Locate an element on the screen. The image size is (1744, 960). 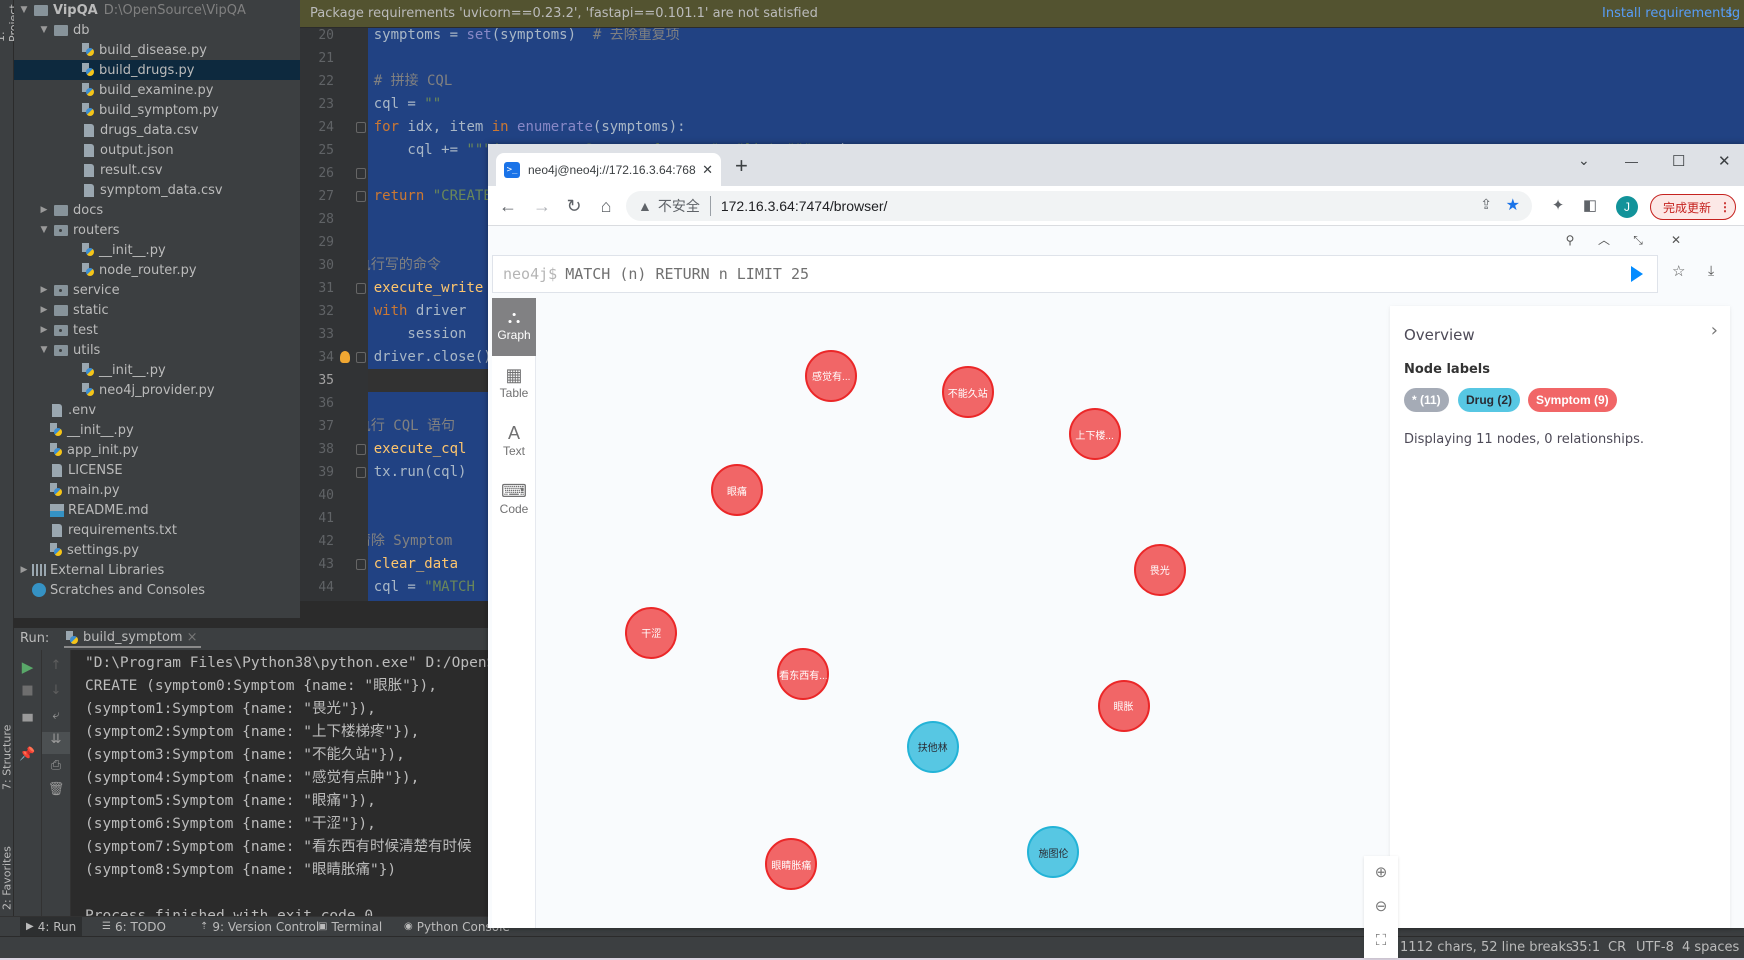
tree-item: ▼ routers is located at coordinates (157, 230).